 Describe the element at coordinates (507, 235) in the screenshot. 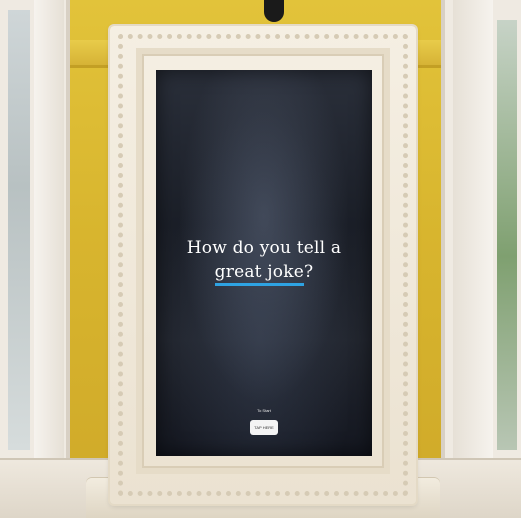

I see `window-right-glass` at that location.